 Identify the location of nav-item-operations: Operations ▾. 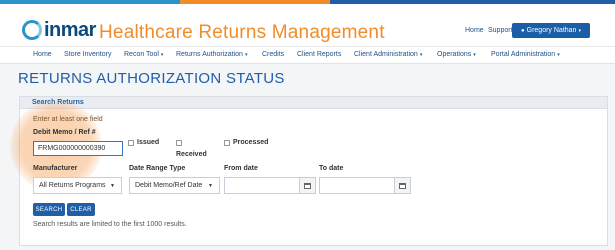
(456, 54).